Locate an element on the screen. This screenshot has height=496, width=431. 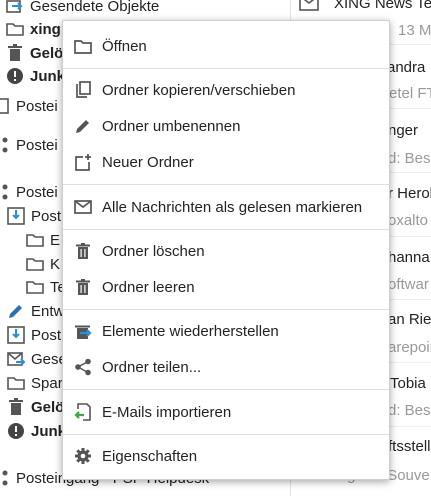
tree-item-label: Gesendete Objekte is located at coordinates (95, 7).